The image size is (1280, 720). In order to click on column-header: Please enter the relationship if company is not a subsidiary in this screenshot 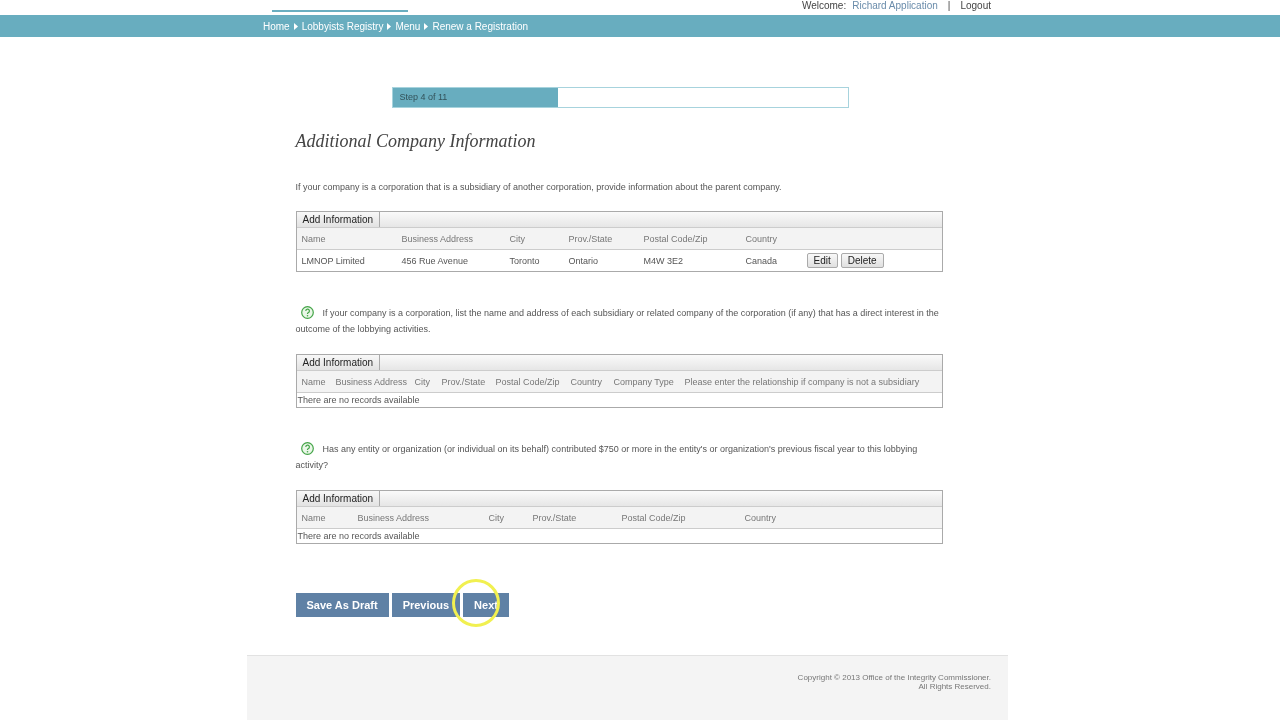, I will do `click(802, 382)`.